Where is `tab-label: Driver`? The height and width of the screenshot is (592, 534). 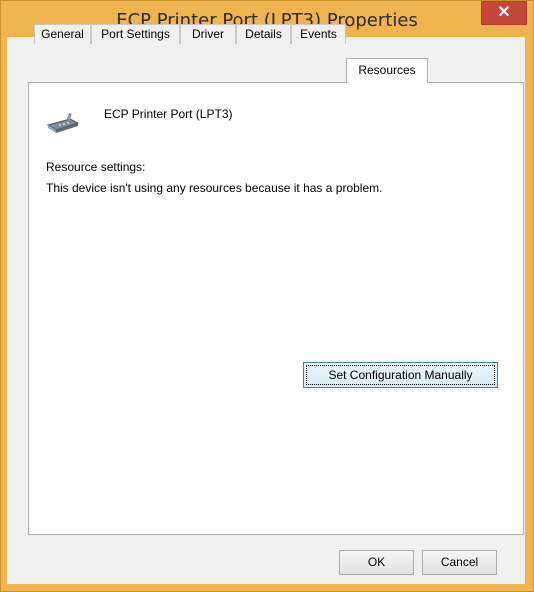 tab-label: Driver is located at coordinates (208, 34).